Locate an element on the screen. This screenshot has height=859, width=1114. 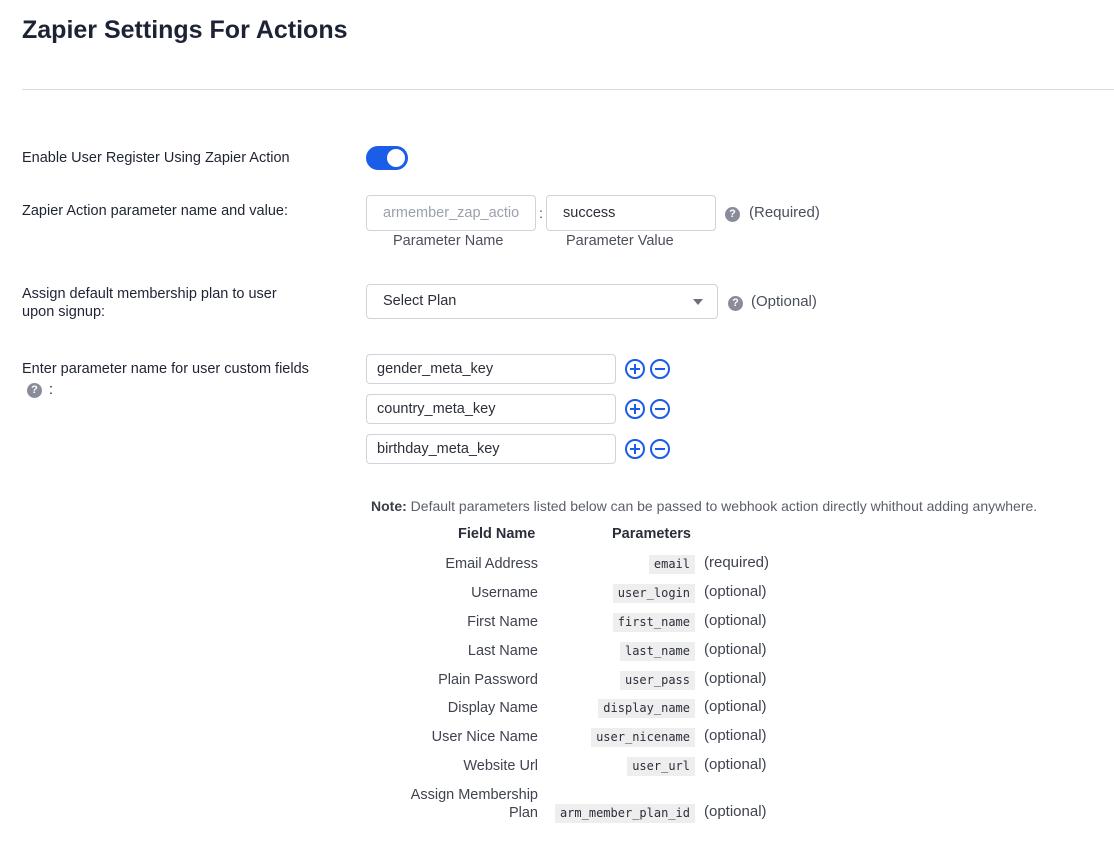
custom-fields-label-suffix: : is located at coordinates (51, 390).